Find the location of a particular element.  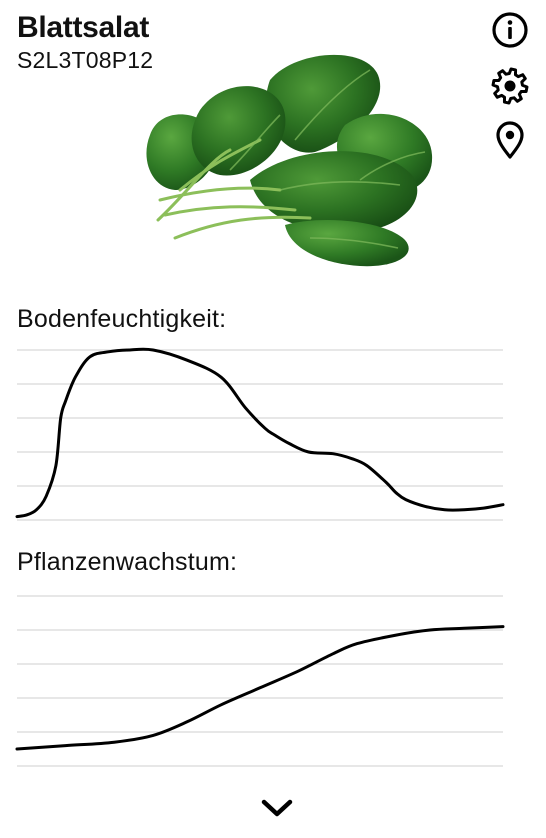

expand-button is located at coordinates (277, 808).